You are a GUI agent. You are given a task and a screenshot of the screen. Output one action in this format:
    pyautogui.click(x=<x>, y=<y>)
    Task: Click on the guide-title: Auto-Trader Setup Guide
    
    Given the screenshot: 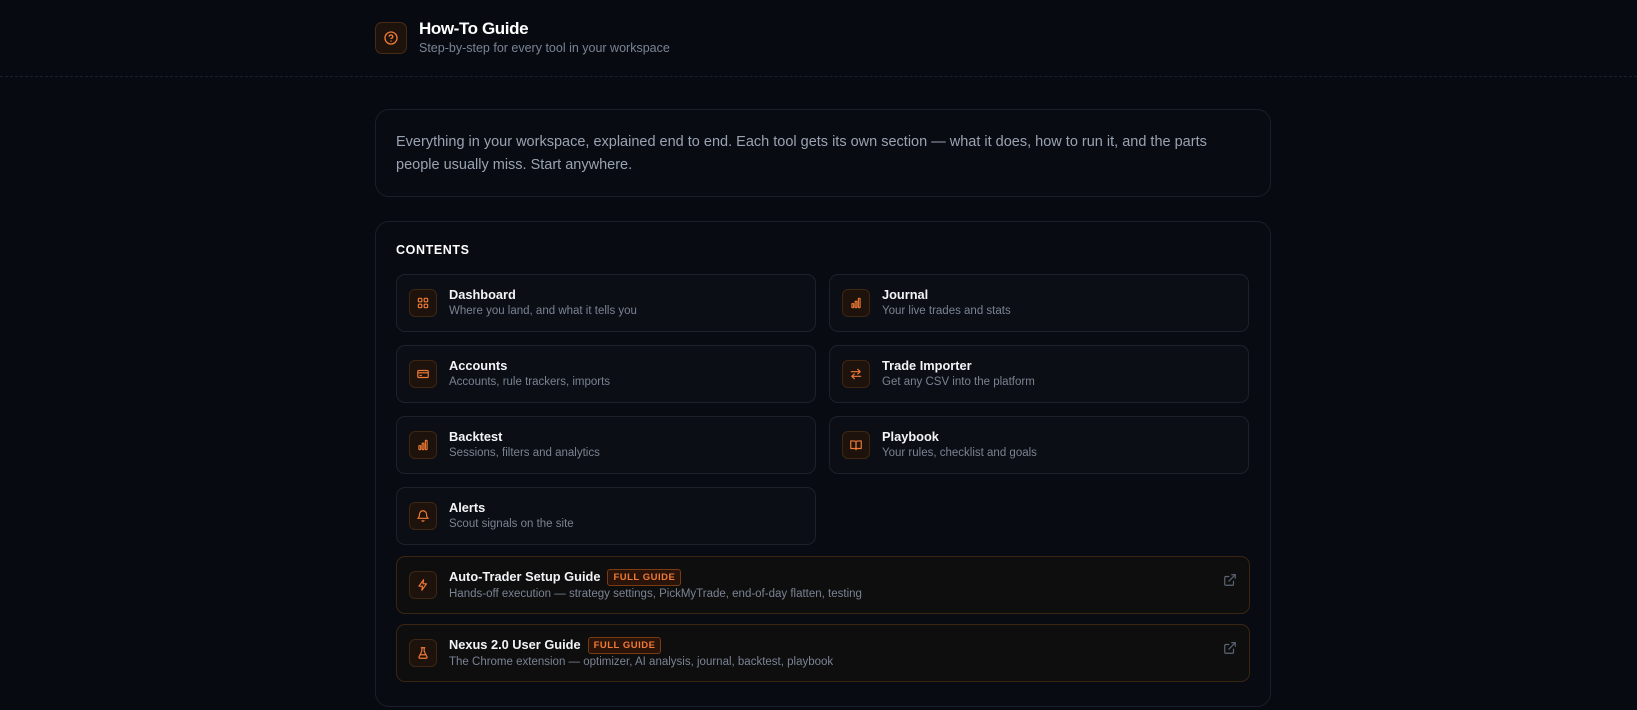 What is the action you would take?
    pyautogui.click(x=525, y=576)
    